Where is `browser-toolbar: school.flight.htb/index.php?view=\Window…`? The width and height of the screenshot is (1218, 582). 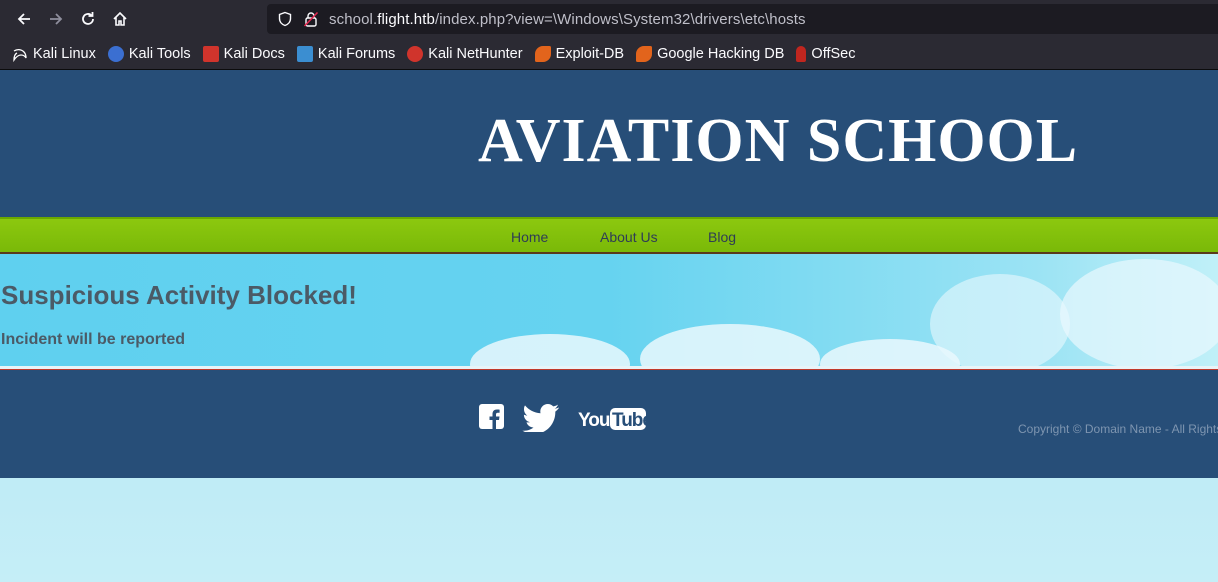 browser-toolbar: school.flight.htb/index.php?view=\Window… is located at coordinates (609, 19).